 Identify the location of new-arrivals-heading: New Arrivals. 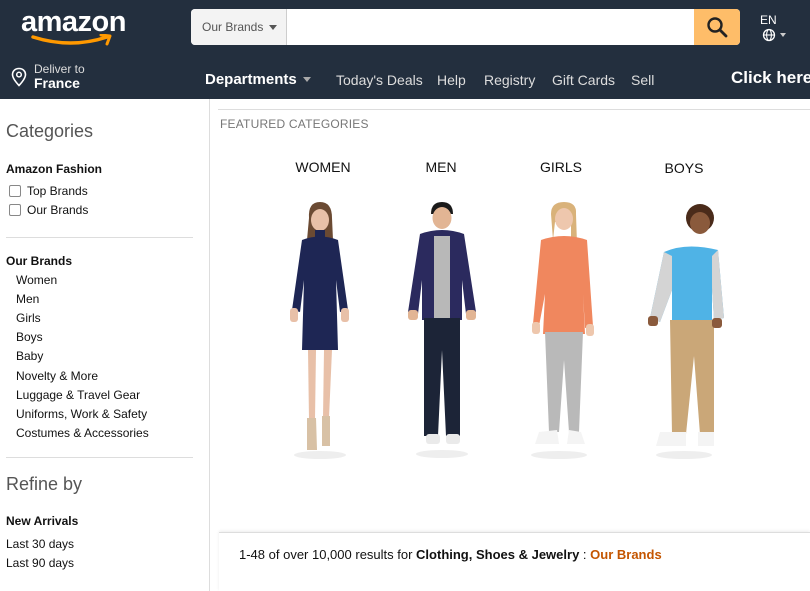
(42, 521).